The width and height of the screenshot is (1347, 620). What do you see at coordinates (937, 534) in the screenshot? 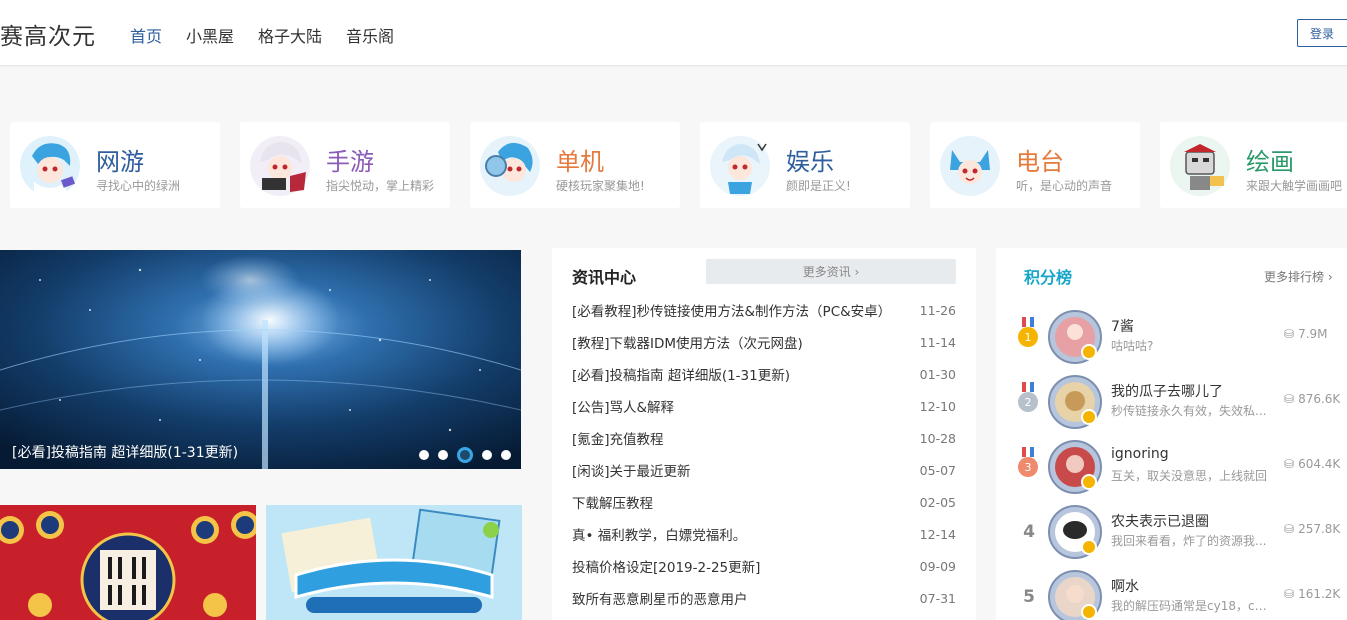
I see `news-item-date: 12-14` at bounding box center [937, 534].